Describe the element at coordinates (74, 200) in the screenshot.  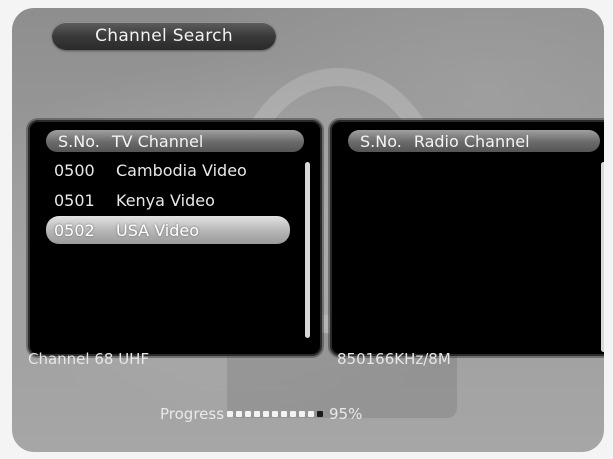
I see `channel-number: 0501` at that location.